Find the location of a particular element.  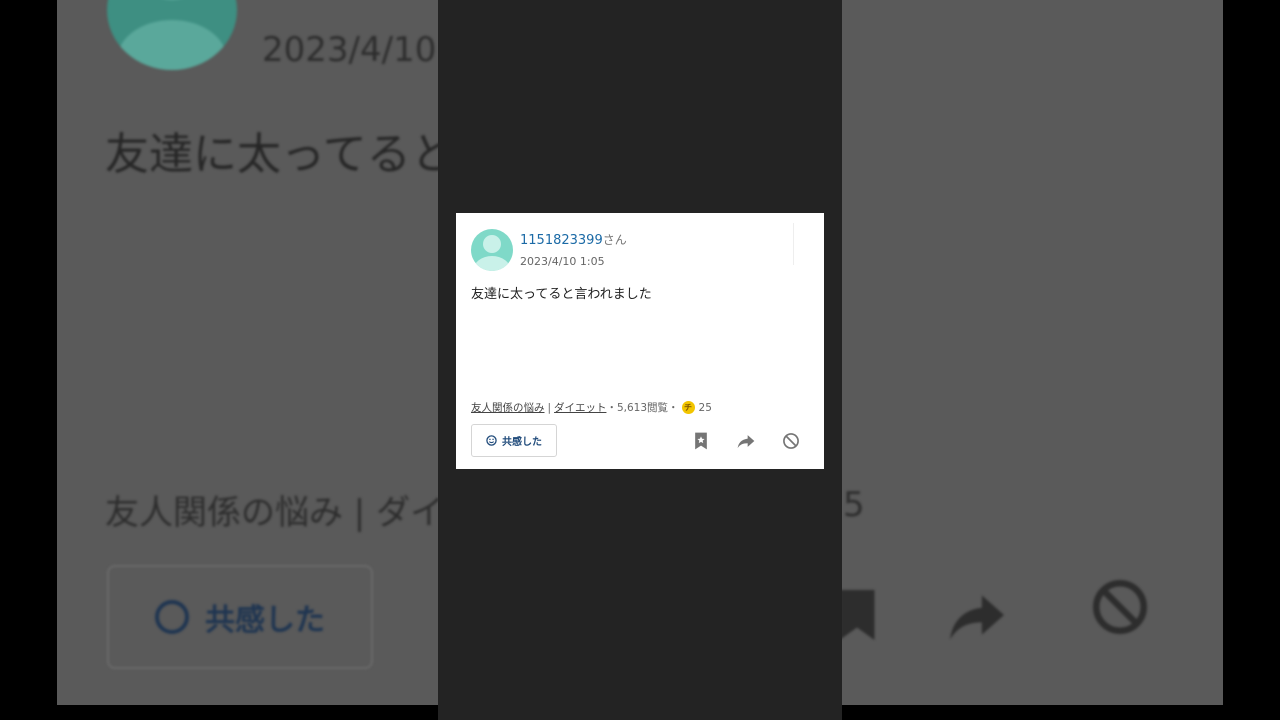

background-empathy-button: 共感した is located at coordinates (240, 617).